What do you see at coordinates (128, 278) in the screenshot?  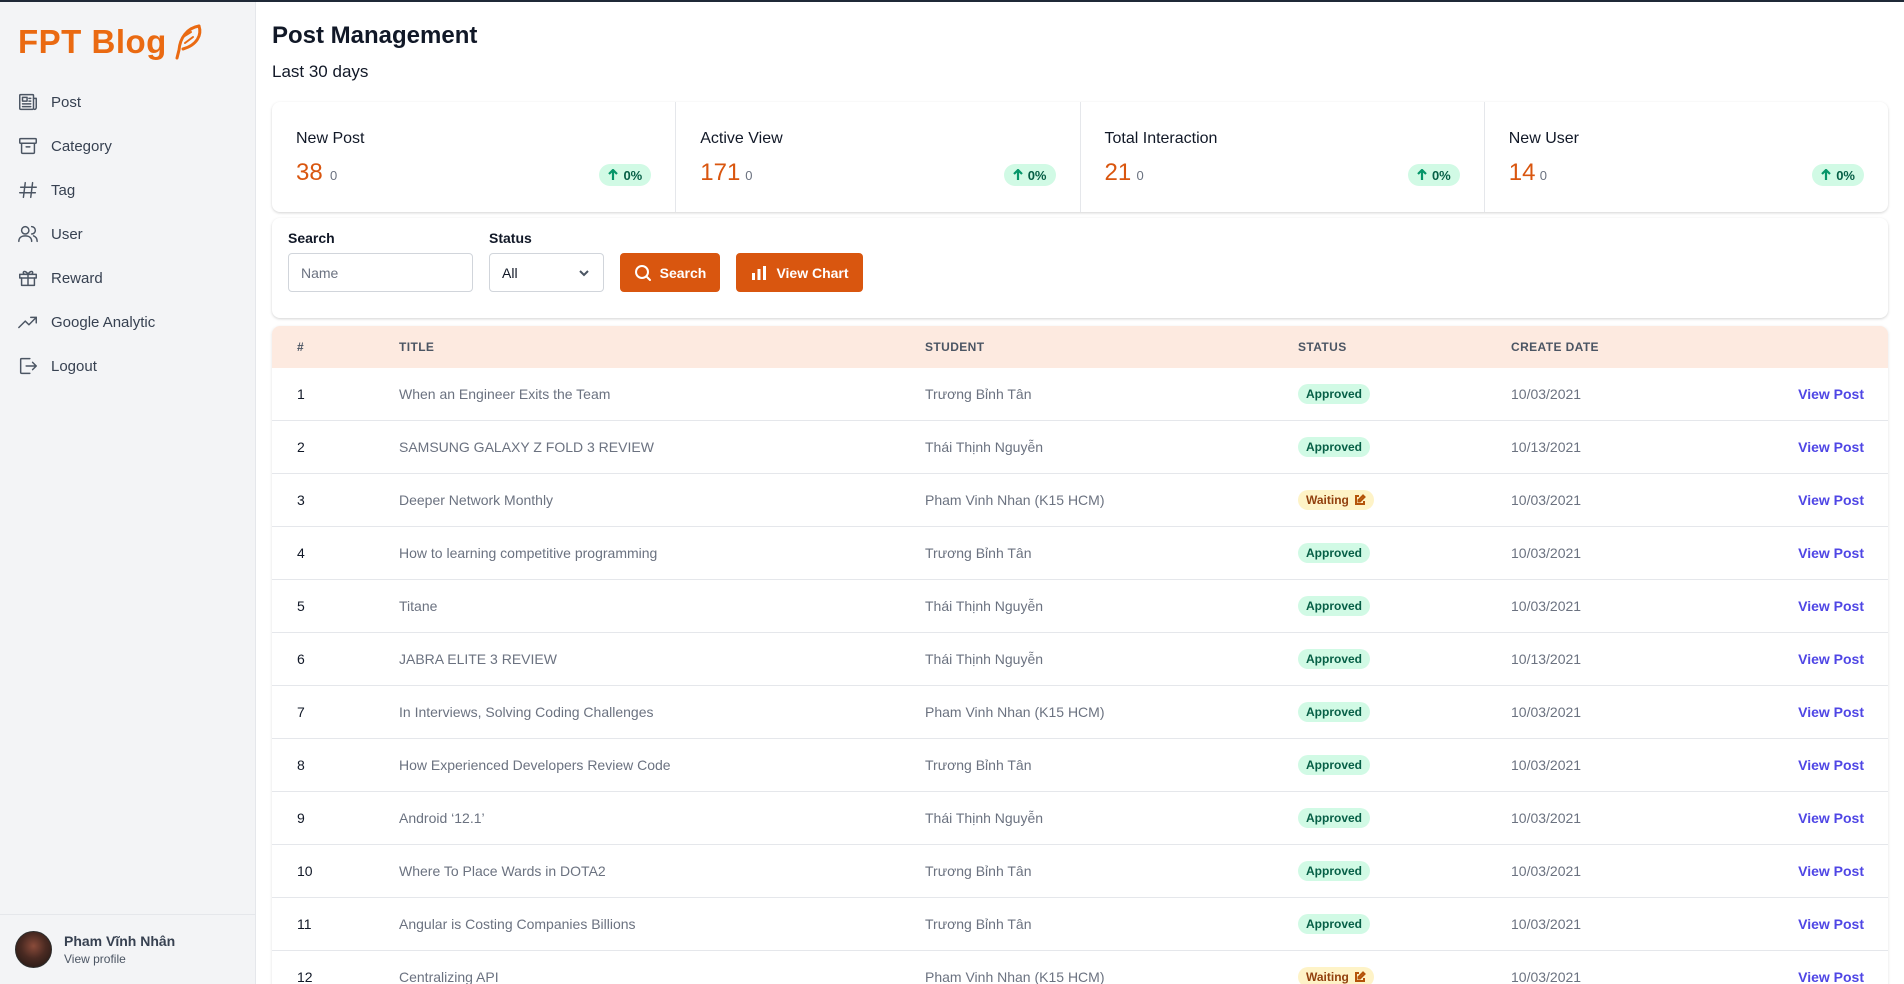 I see `sidebar-item-reward: Reward` at bounding box center [128, 278].